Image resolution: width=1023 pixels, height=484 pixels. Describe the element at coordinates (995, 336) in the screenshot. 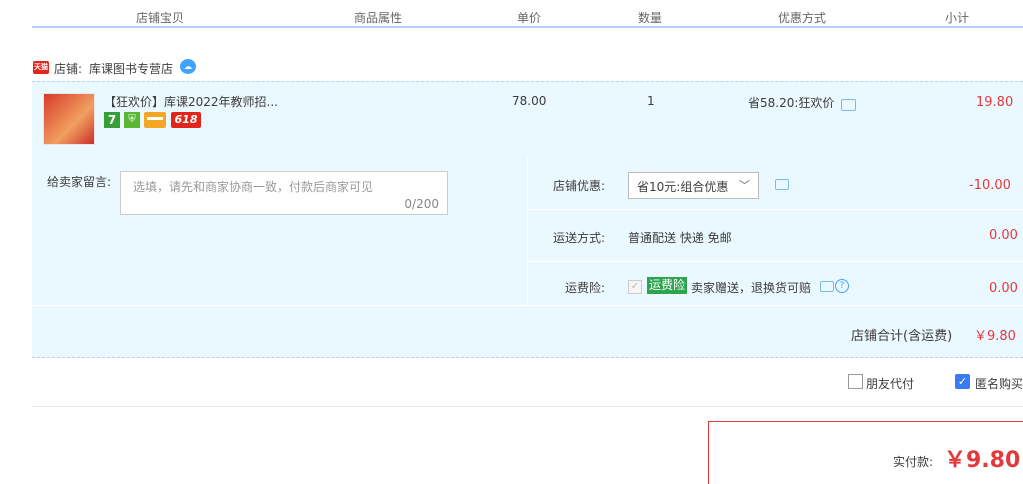

I see `shop-total-amount: ￥9.80` at that location.